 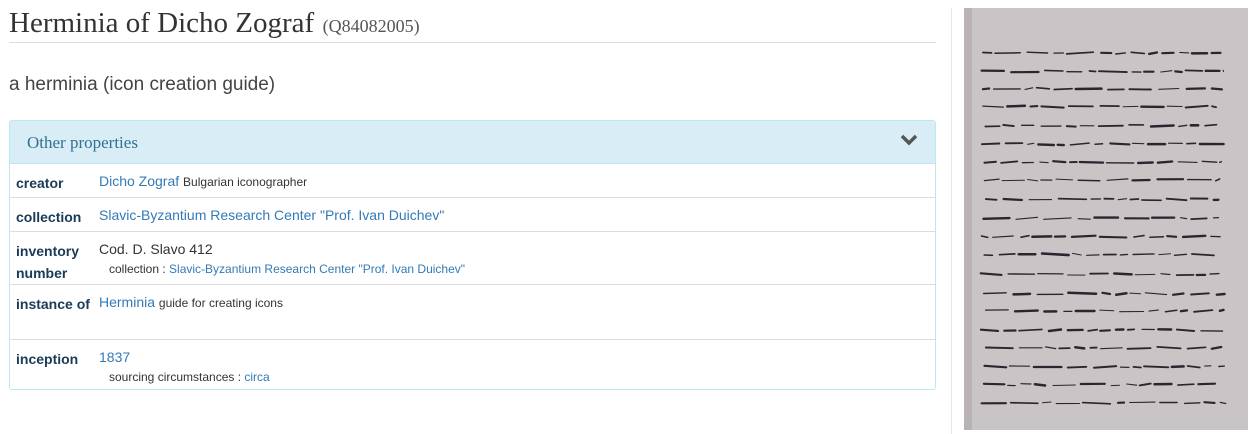 What do you see at coordinates (245, 182) in the screenshot?
I see `value-description: Bulgarian iconographer` at bounding box center [245, 182].